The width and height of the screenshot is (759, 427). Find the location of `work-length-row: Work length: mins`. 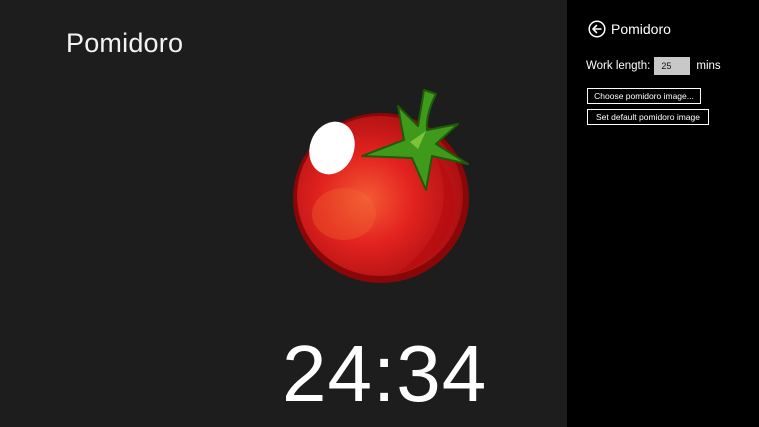

work-length-row: Work length: mins is located at coordinates (653, 66).